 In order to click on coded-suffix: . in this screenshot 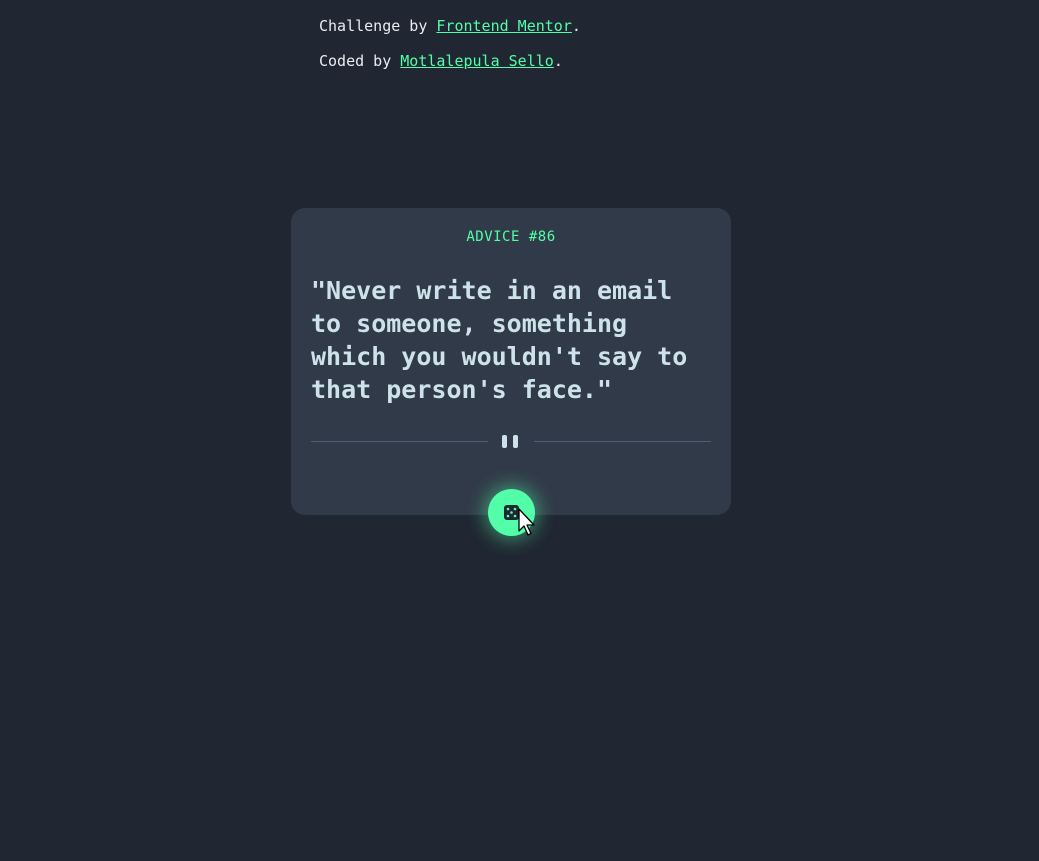, I will do `click(558, 61)`.